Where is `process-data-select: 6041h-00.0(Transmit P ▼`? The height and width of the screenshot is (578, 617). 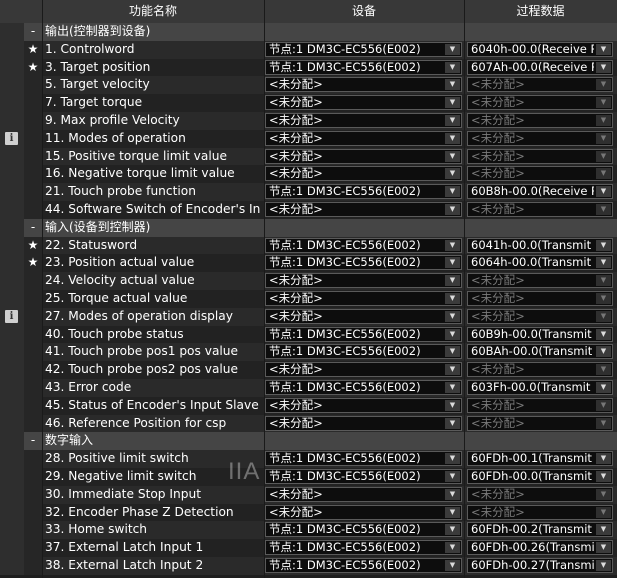 process-data-select: 6041h-00.0(Transmit P ▼ is located at coordinates (540, 245).